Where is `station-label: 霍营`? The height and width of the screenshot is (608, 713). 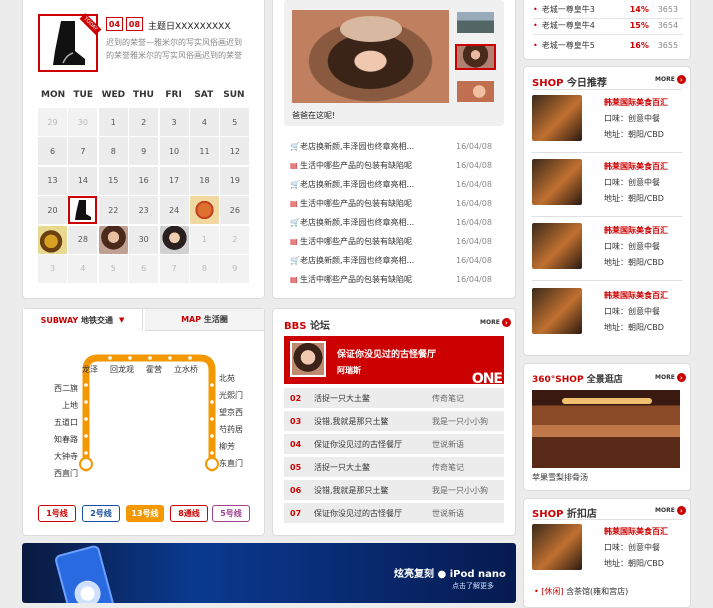 station-label: 霍营 is located at coordinates (154, 369).